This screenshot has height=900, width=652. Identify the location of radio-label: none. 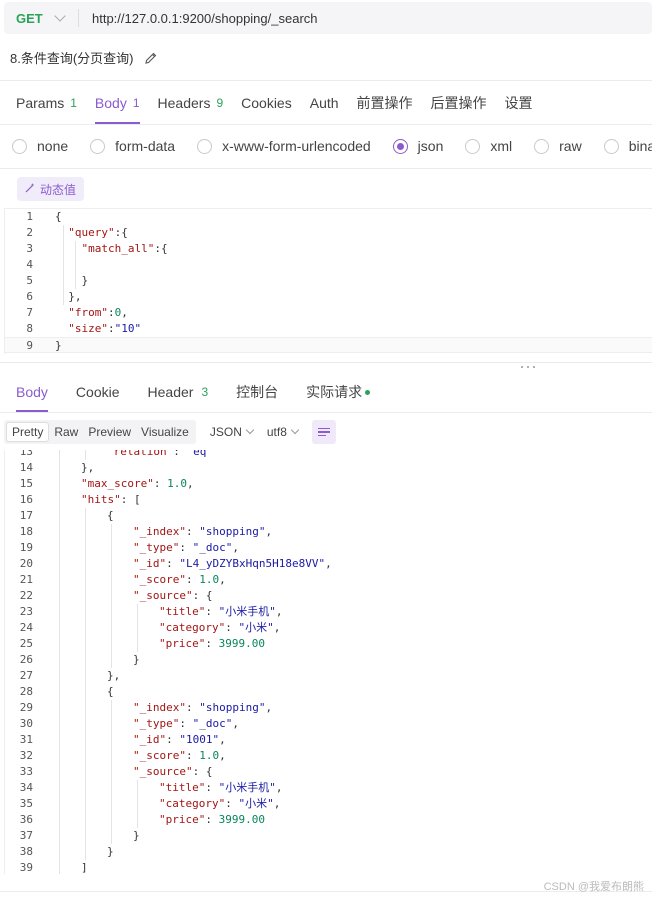
(53, 146).